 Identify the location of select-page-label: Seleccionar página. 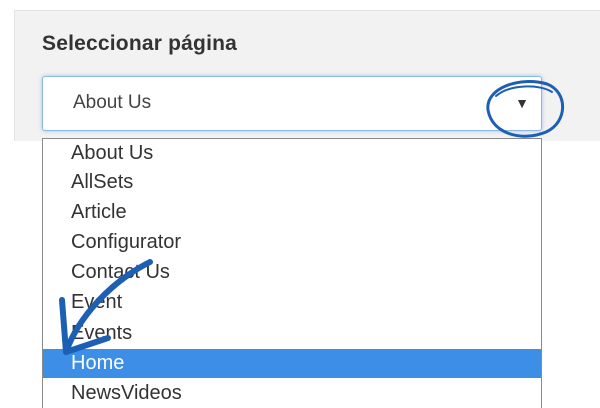
(140, 43).